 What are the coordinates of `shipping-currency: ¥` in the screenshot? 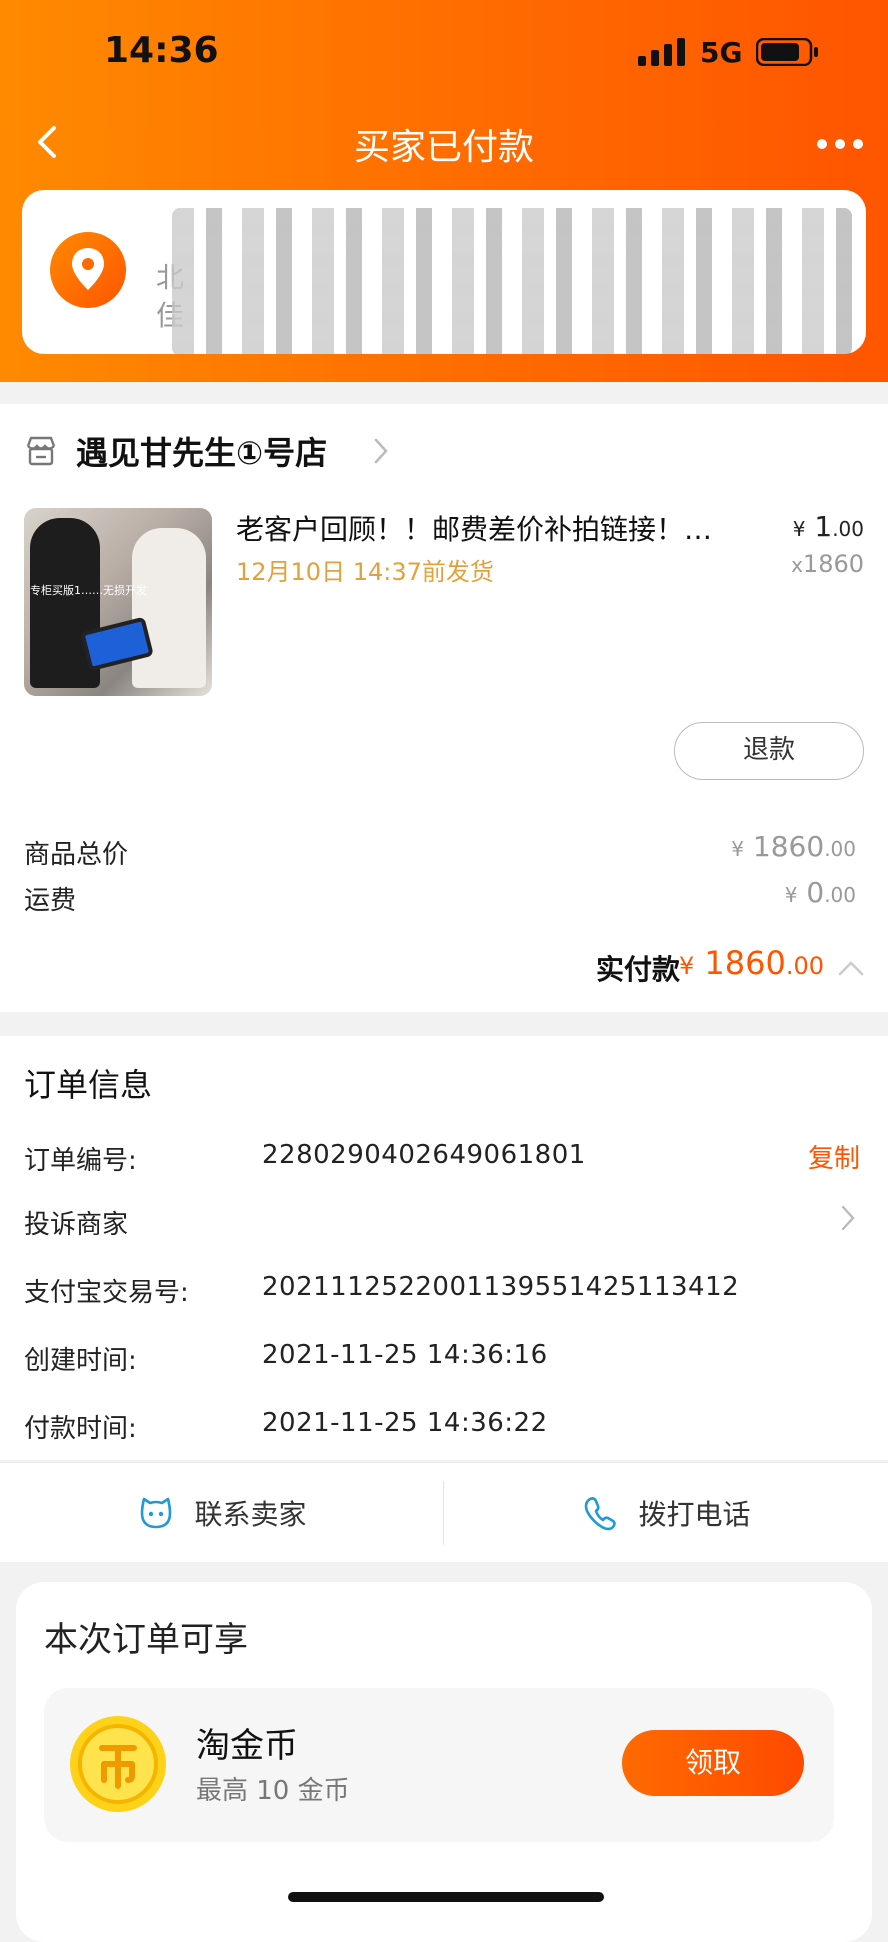 It's located at (791, 895).